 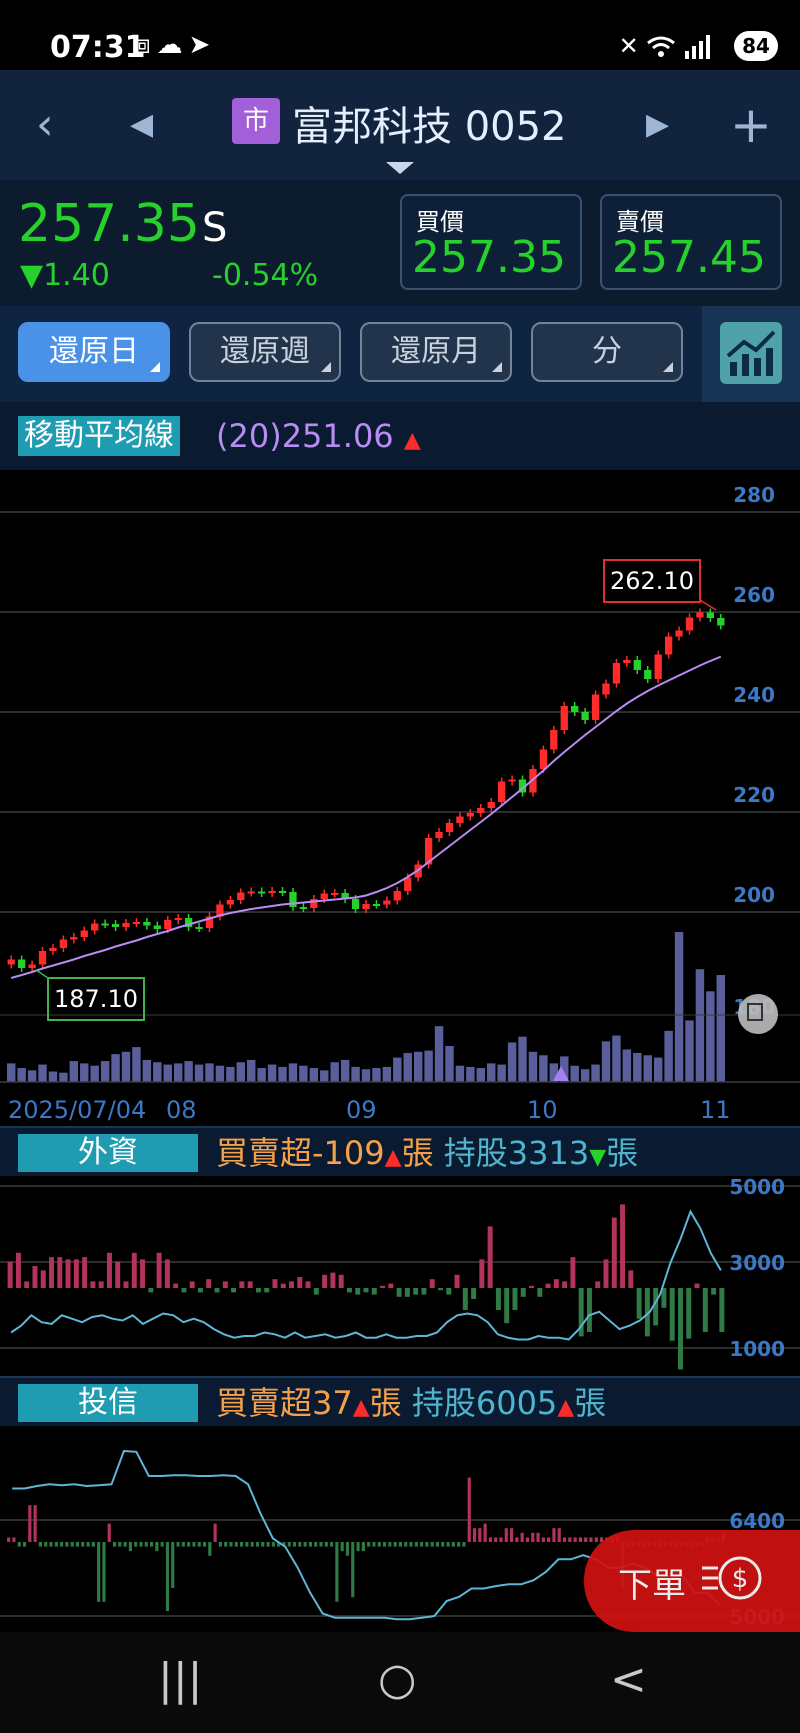 I want to click on order-button: 下單 $, so click(x=692, y=1581).